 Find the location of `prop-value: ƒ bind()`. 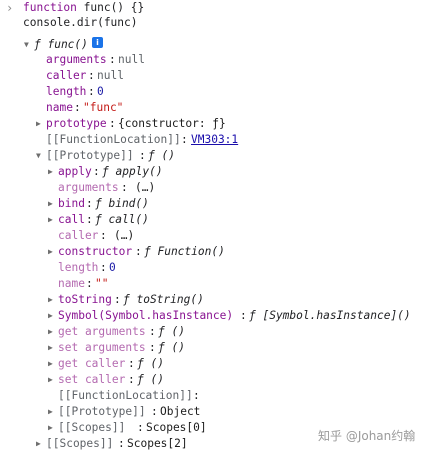

prop-value: ƒ bind() is located at coordinates (122, 203).